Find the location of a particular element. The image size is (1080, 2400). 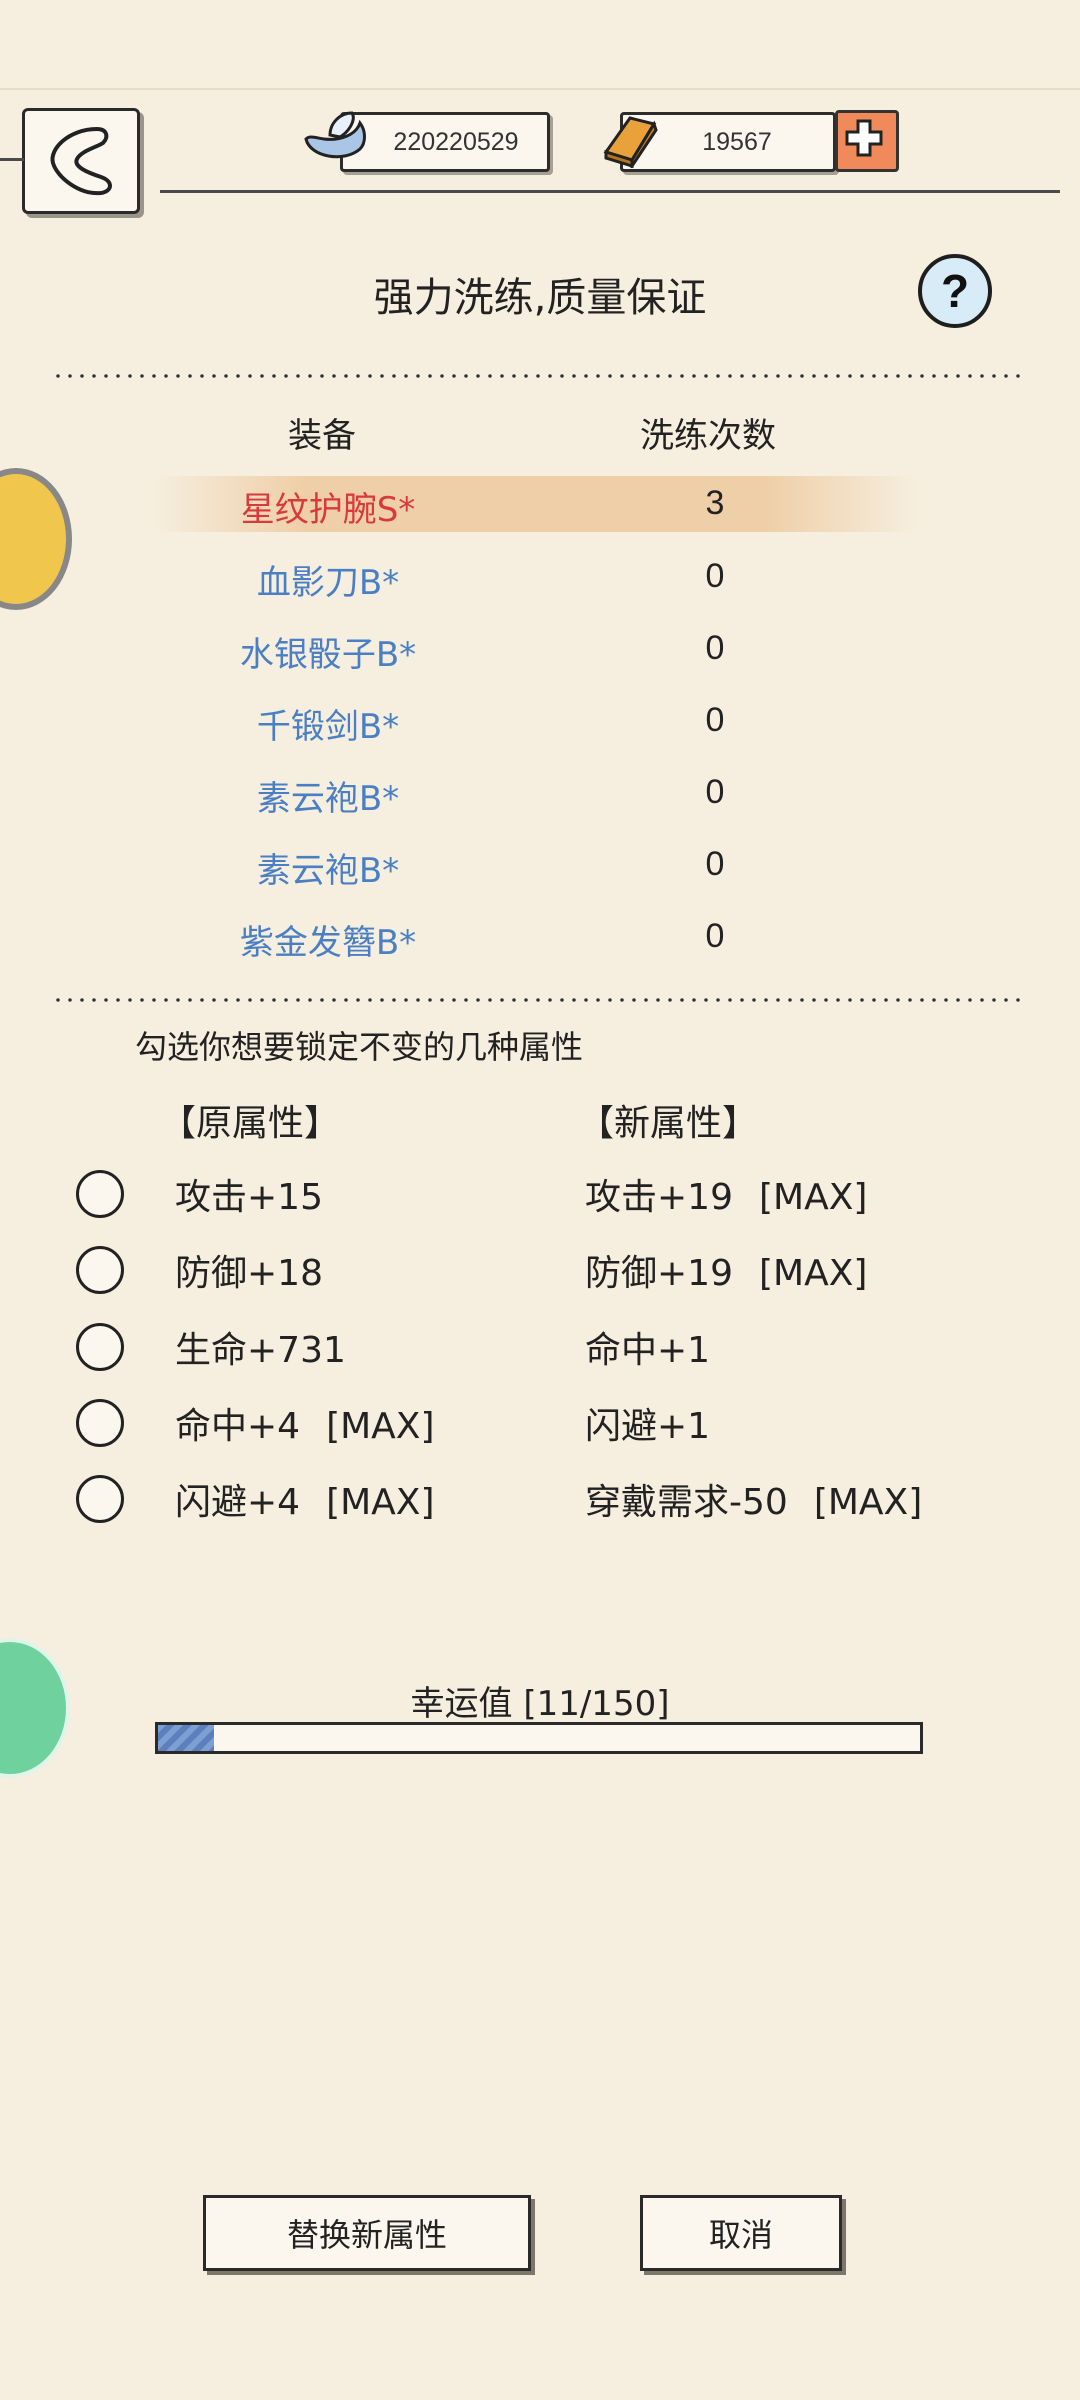

new-attribute: 命中+1 is located at coordinates (660, 1347).